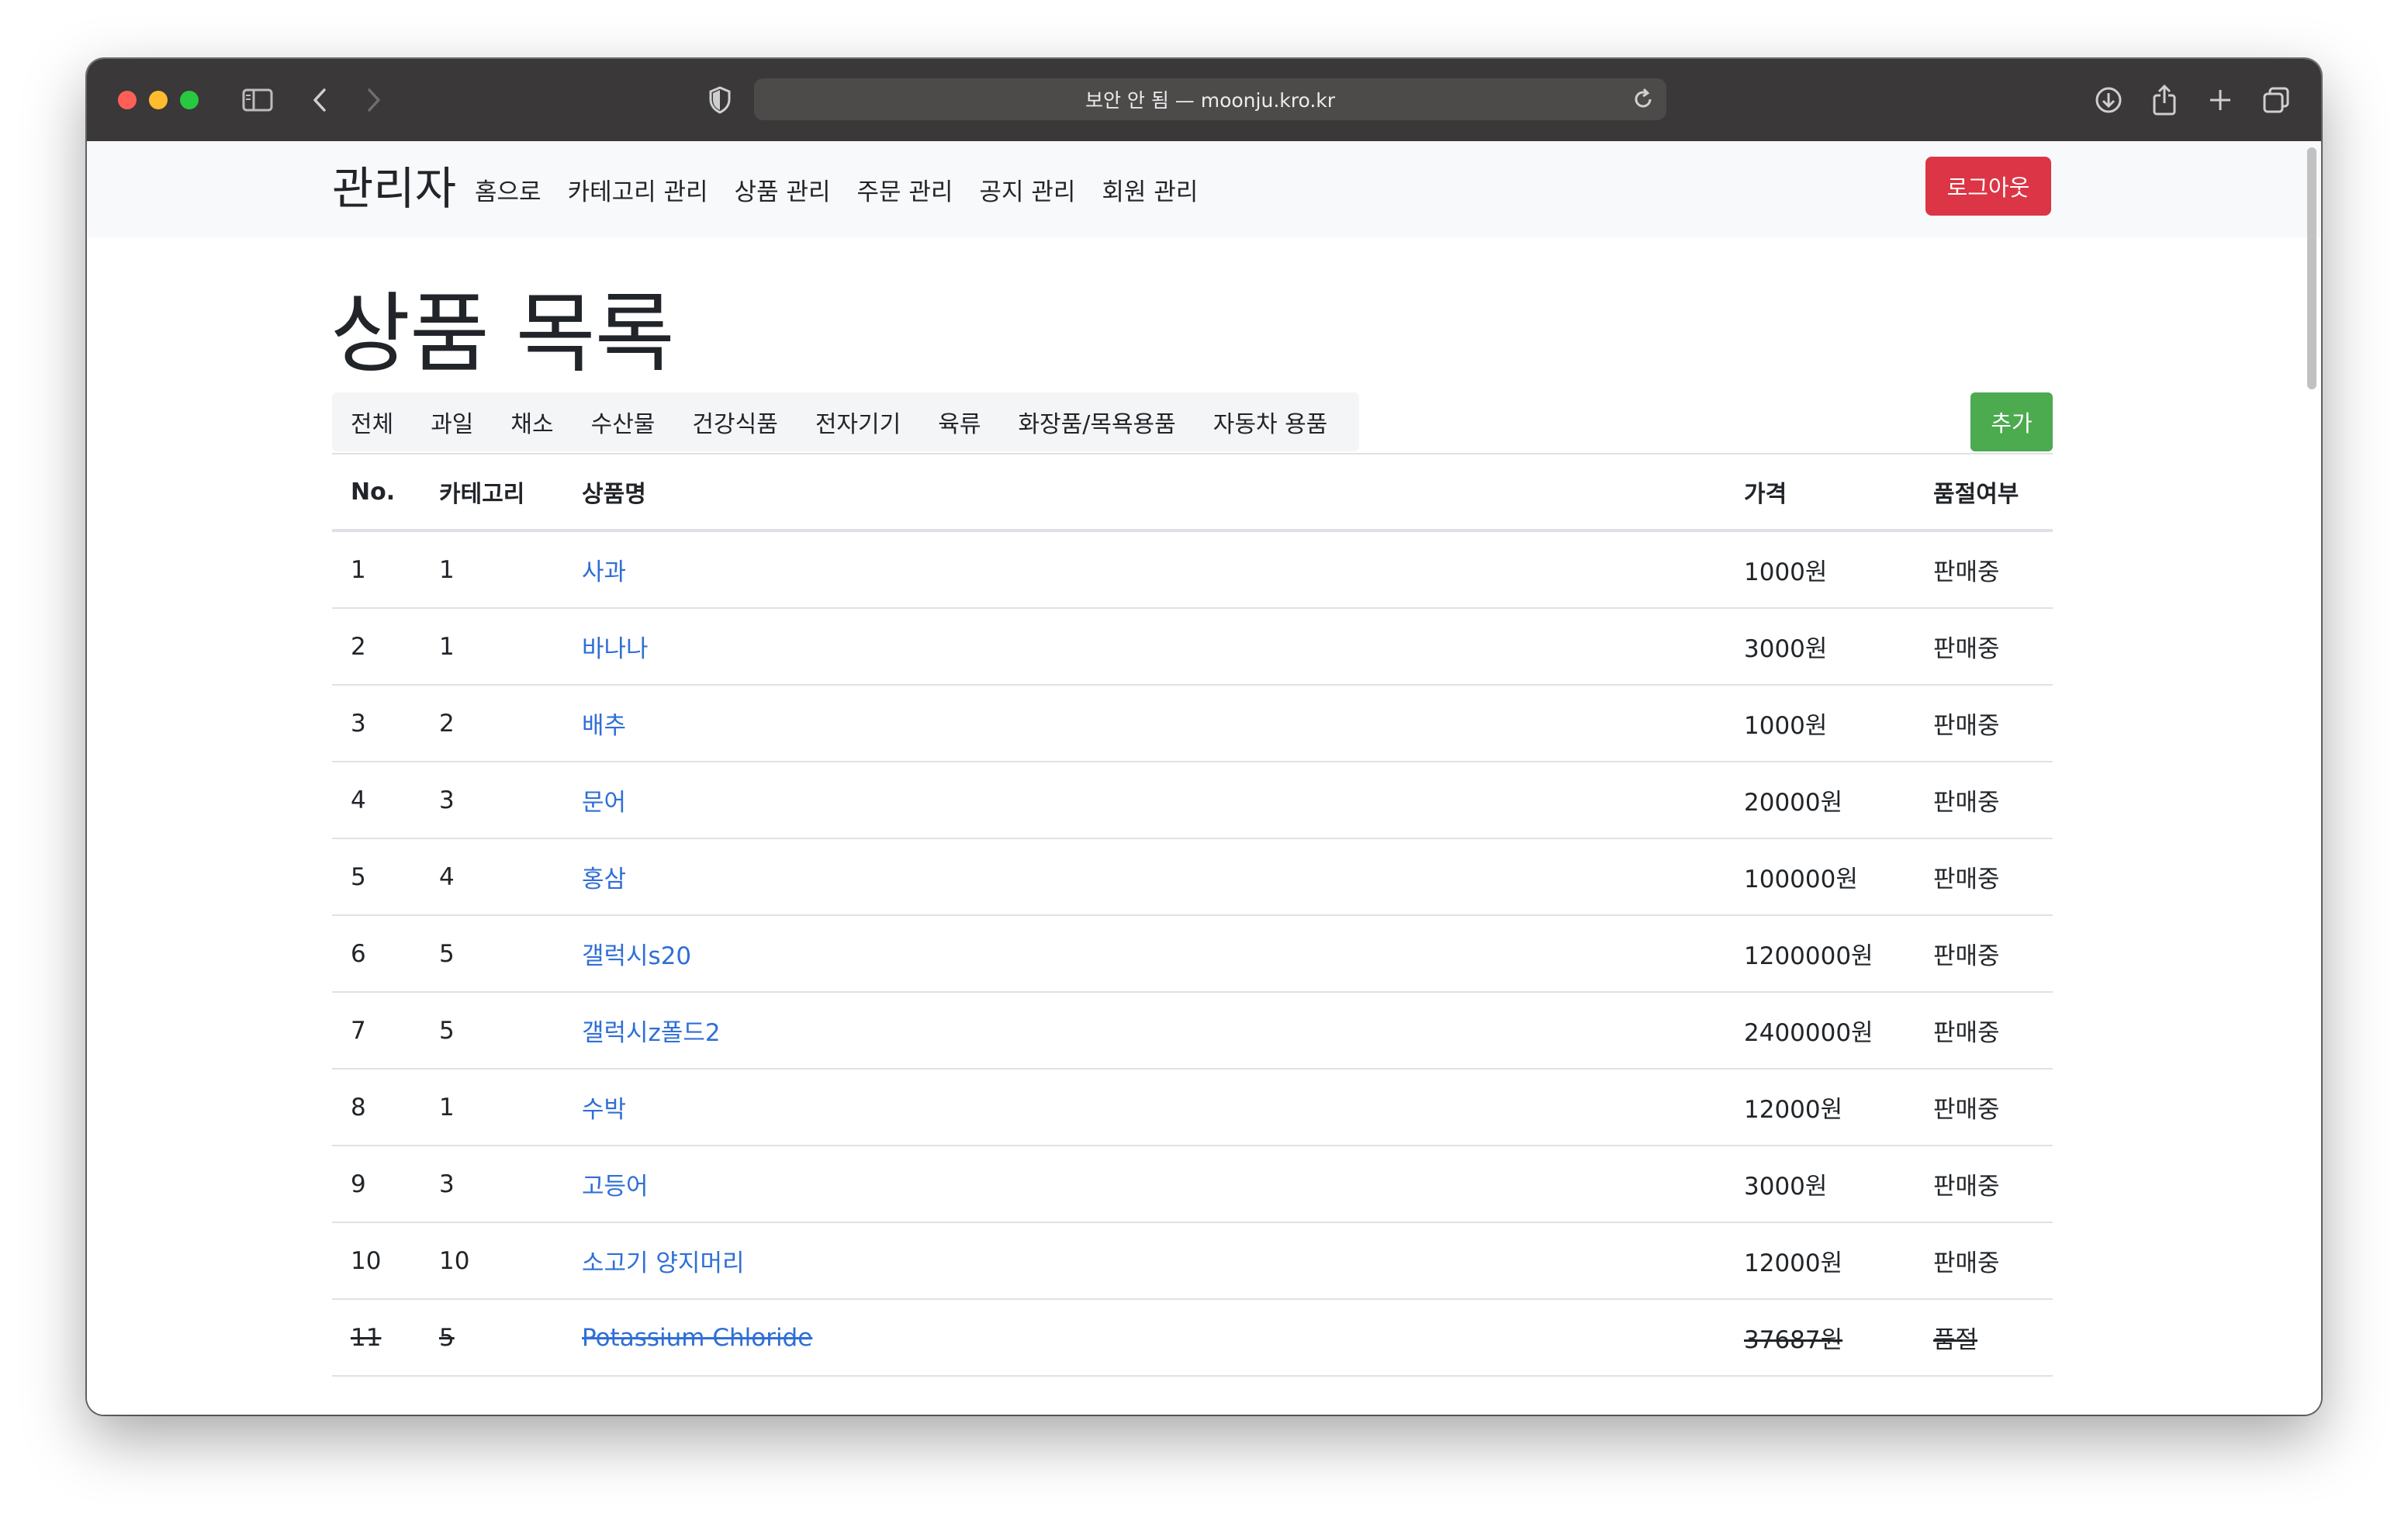 Image resolution: width=2408 pixels, height=1531 pixels. Describe the element at coordinates (359, 1107) in the screenshot. I see `row-no: 8` at that location.